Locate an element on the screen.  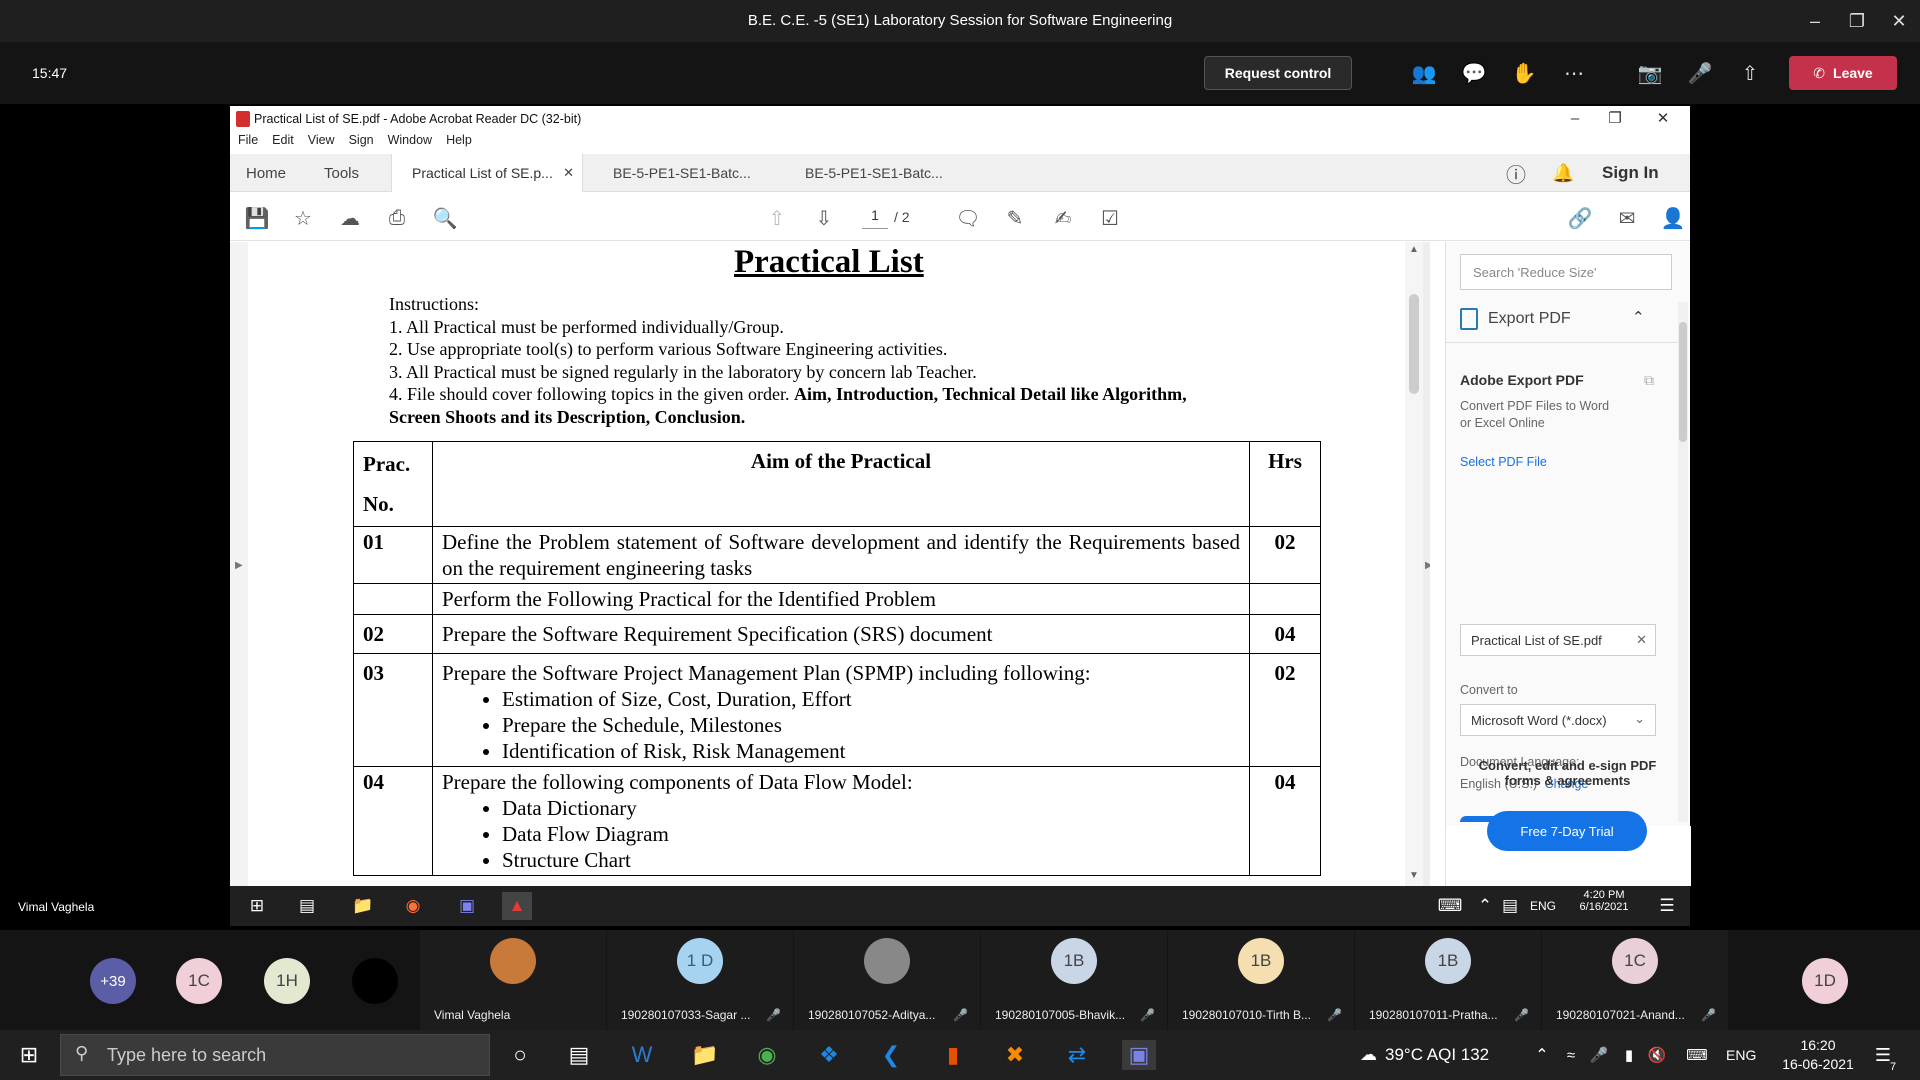
network-icon: ▤ is located at coordinates (1510, 906).